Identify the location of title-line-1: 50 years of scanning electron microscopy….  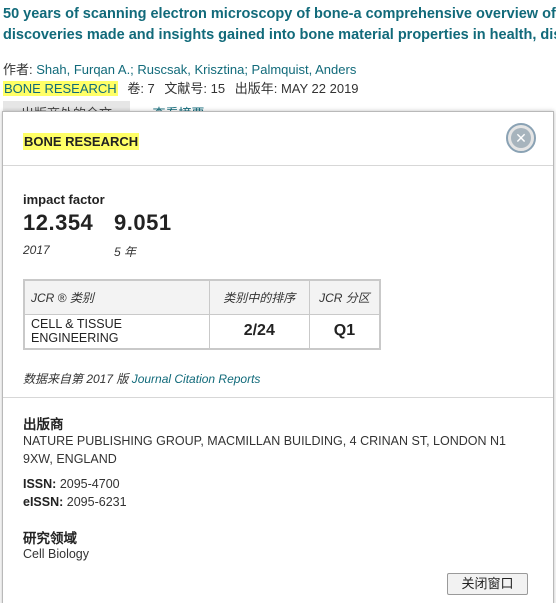
(279, 14).